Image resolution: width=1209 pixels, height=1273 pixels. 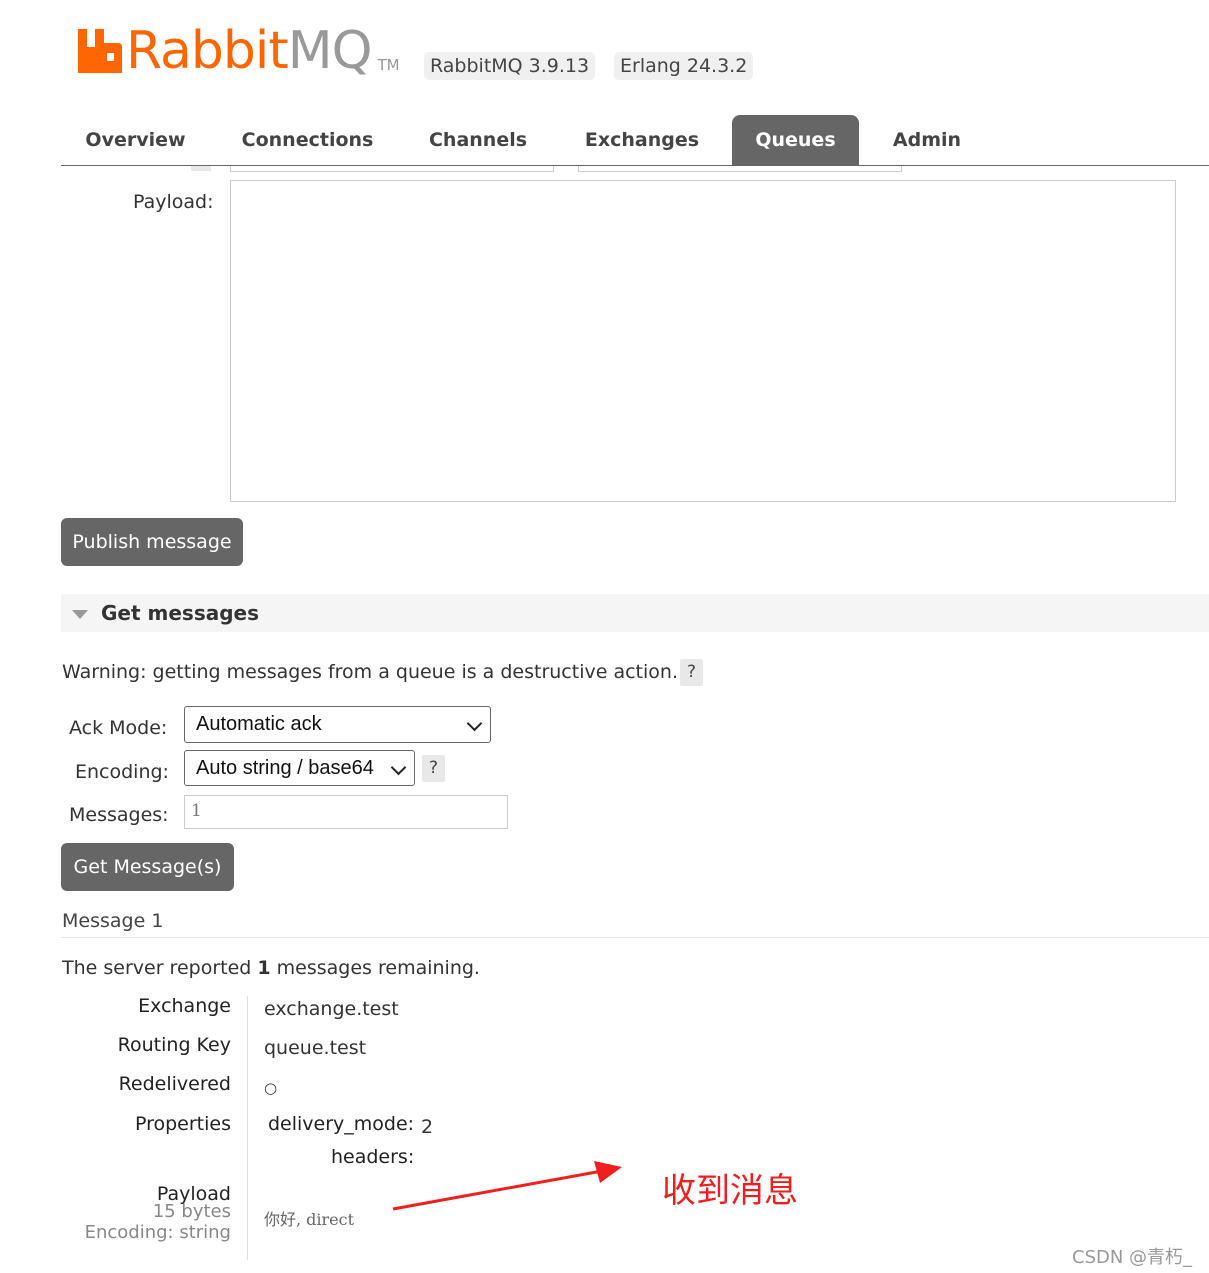 I want to click on encoding-select: Auto string / base64, so click(x=299, y=768).